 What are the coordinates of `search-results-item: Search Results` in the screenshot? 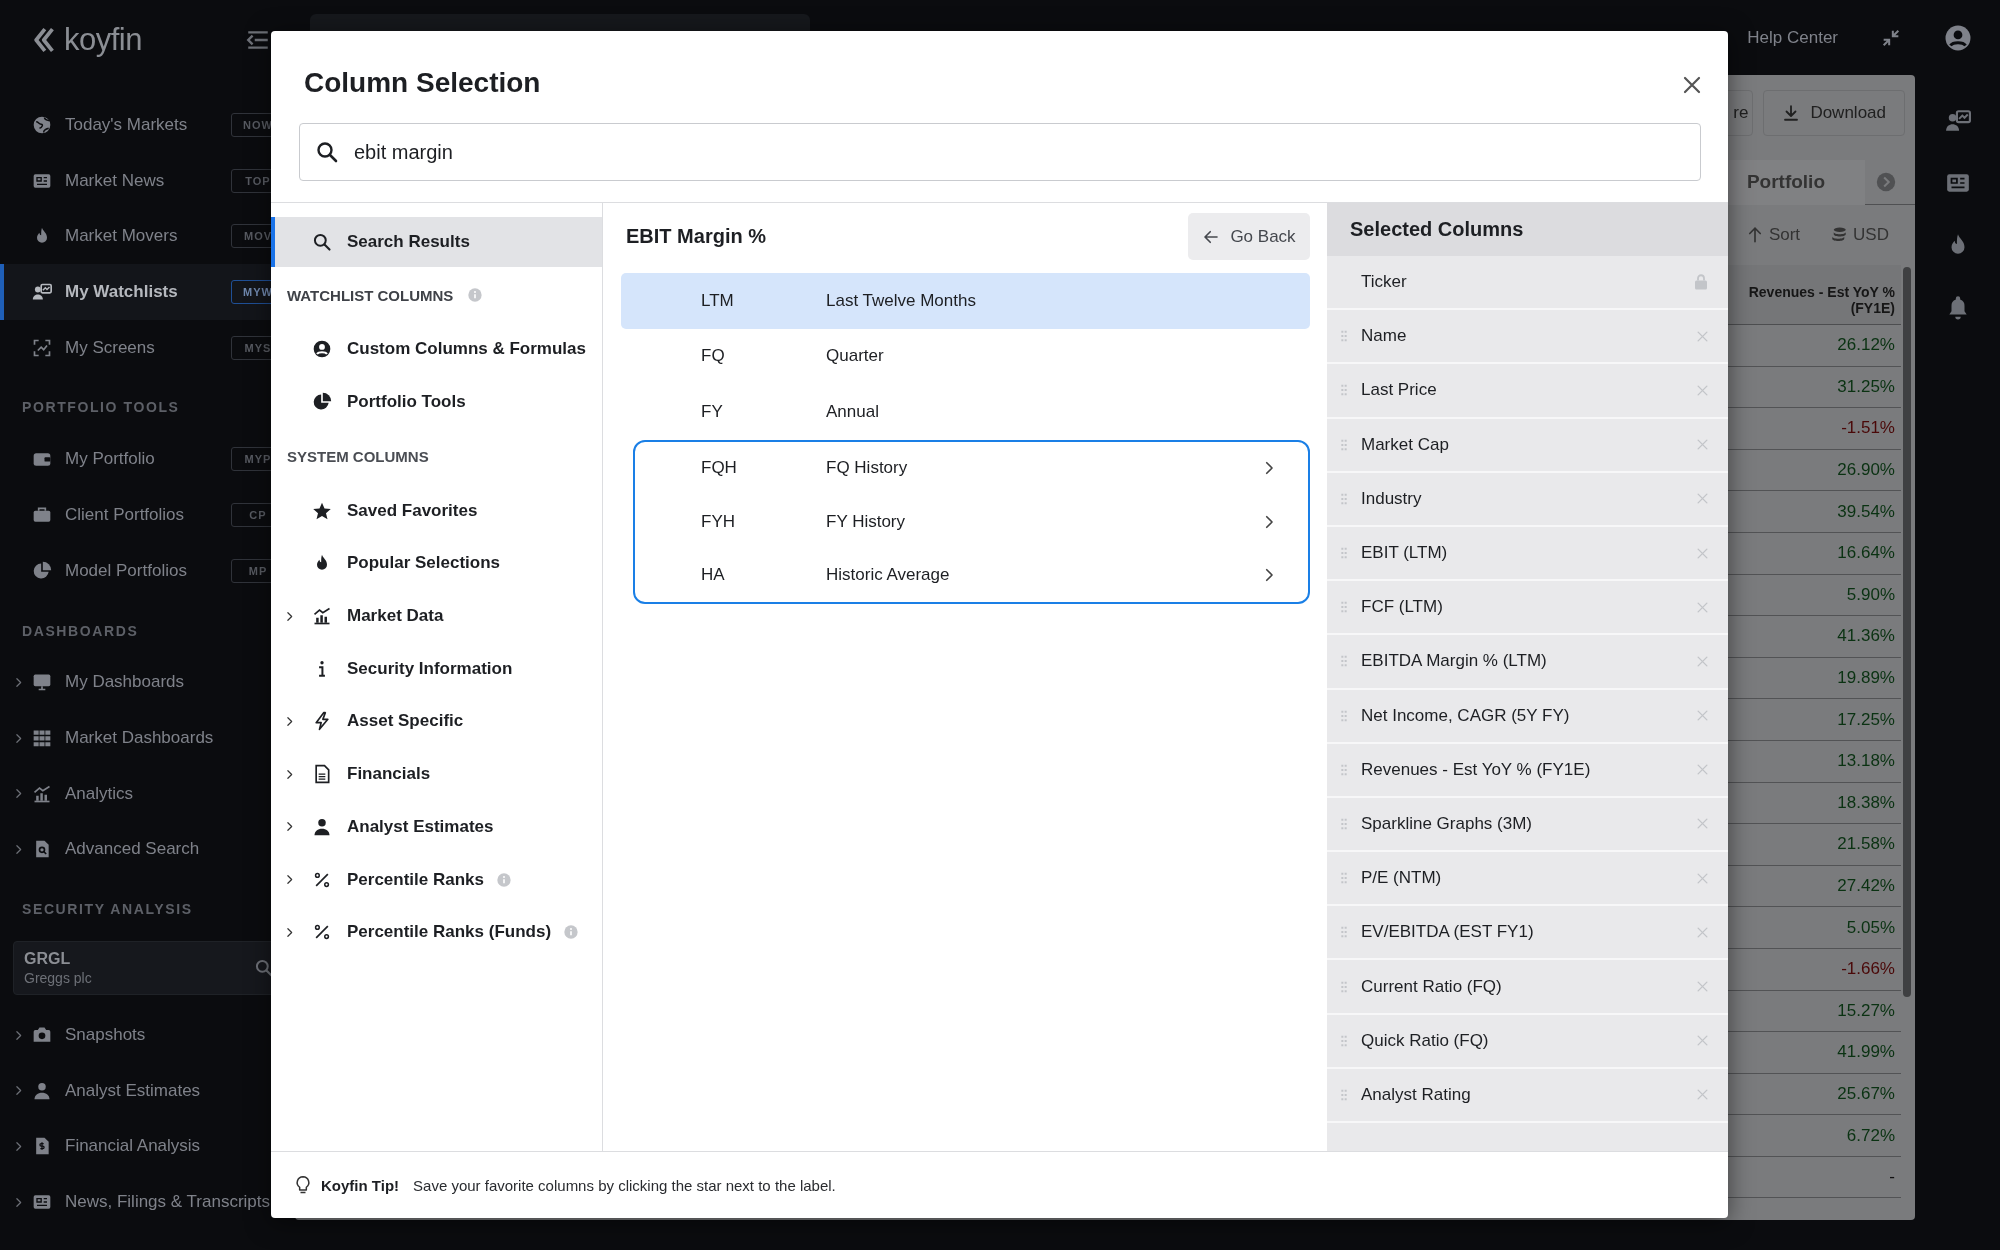 It's located at (436, 242).